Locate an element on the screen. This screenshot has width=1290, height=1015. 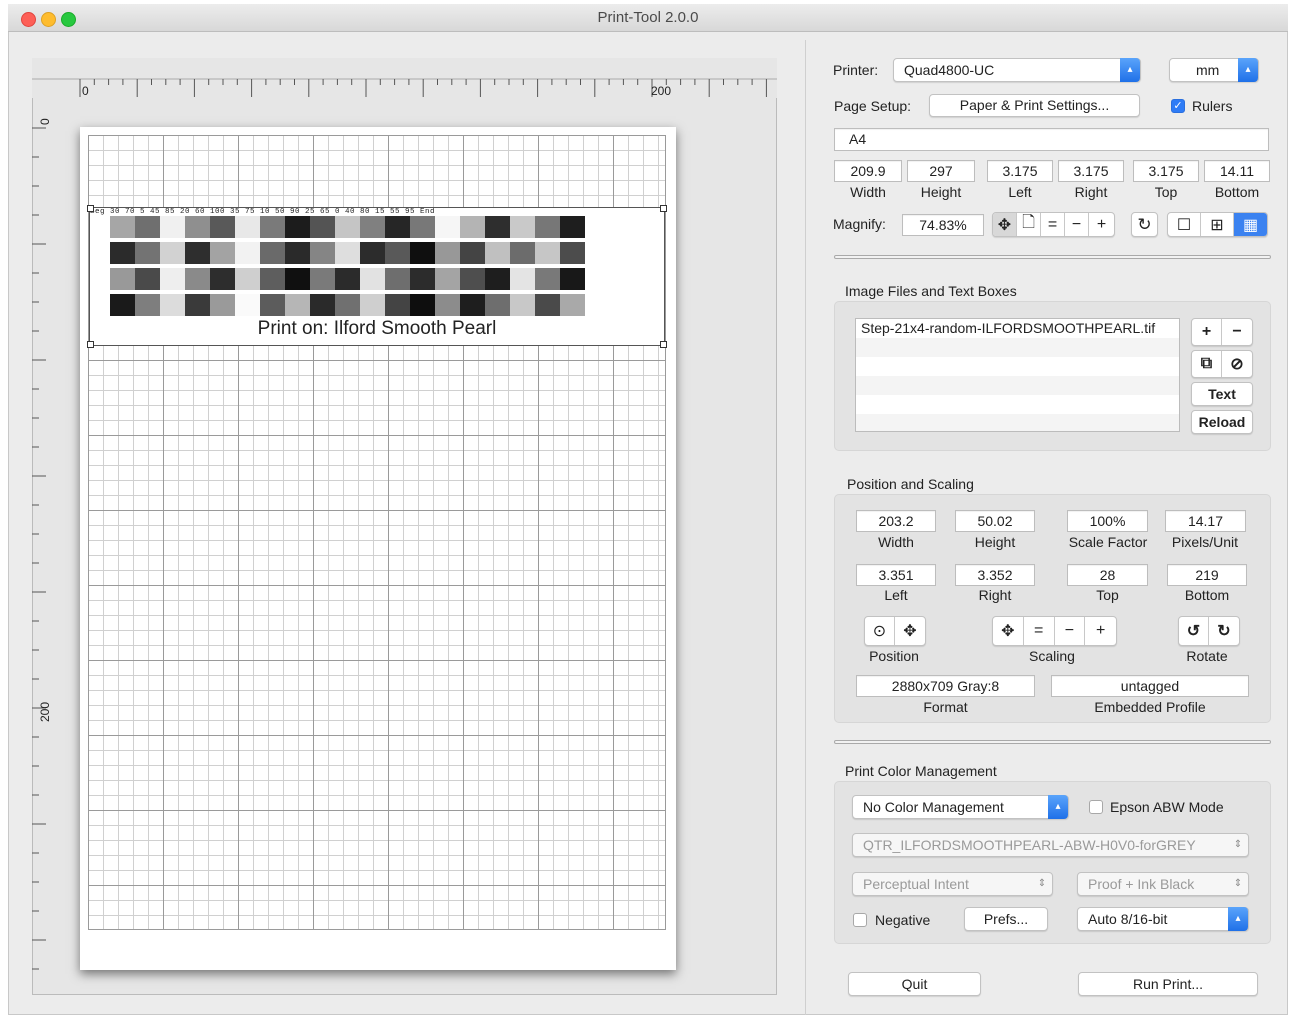
resize-handle-bl is located at coordinates (90, 344).